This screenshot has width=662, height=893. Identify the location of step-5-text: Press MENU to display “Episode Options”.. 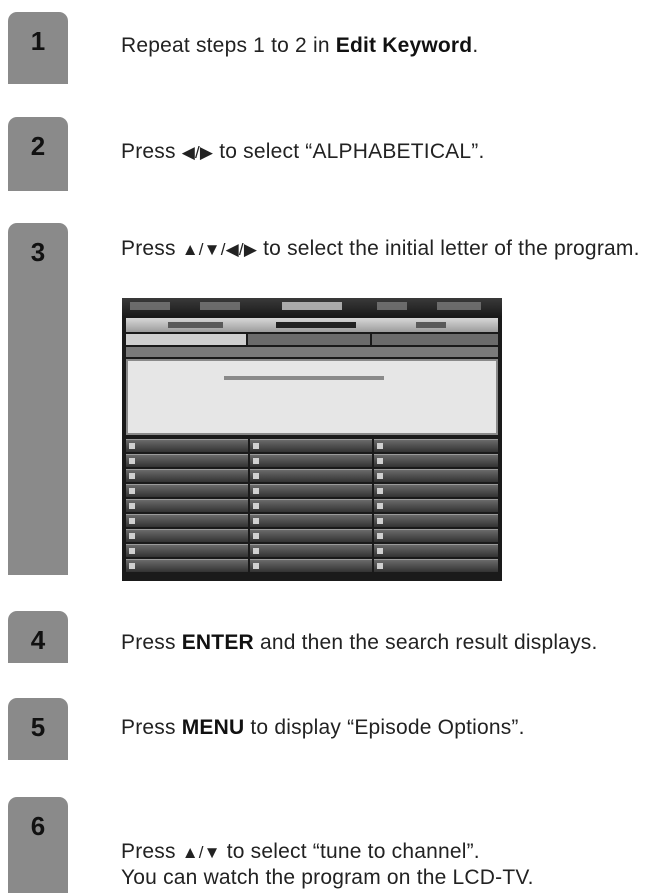
(386, 727).